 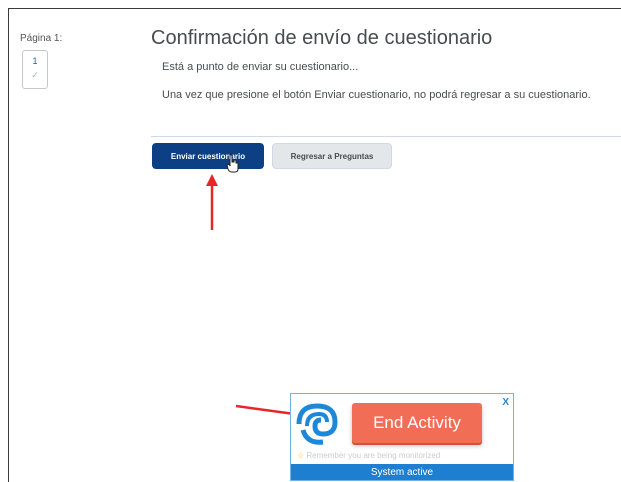 I want to click on checkmark-icon: ✓, so click(x=35, y=75).